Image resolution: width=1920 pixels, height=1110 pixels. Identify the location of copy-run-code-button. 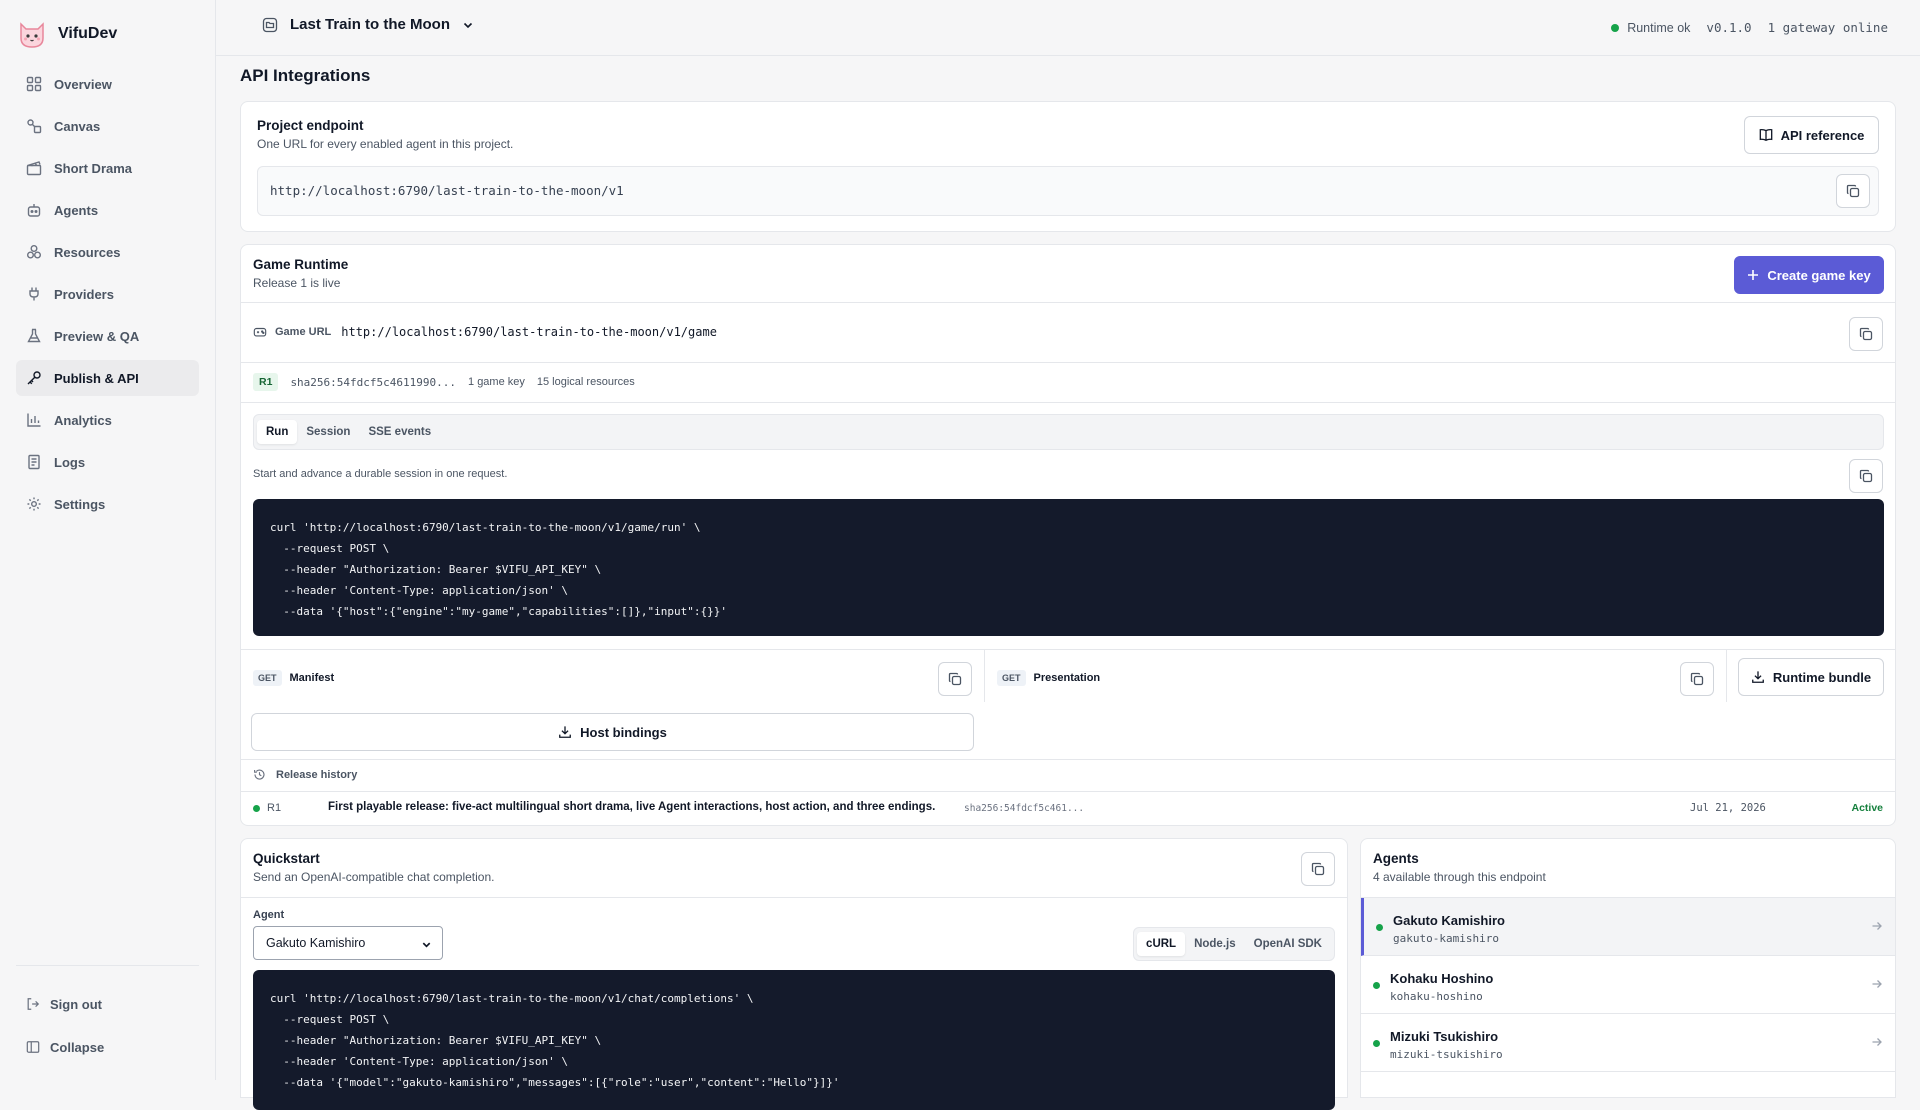
(1866, 476).